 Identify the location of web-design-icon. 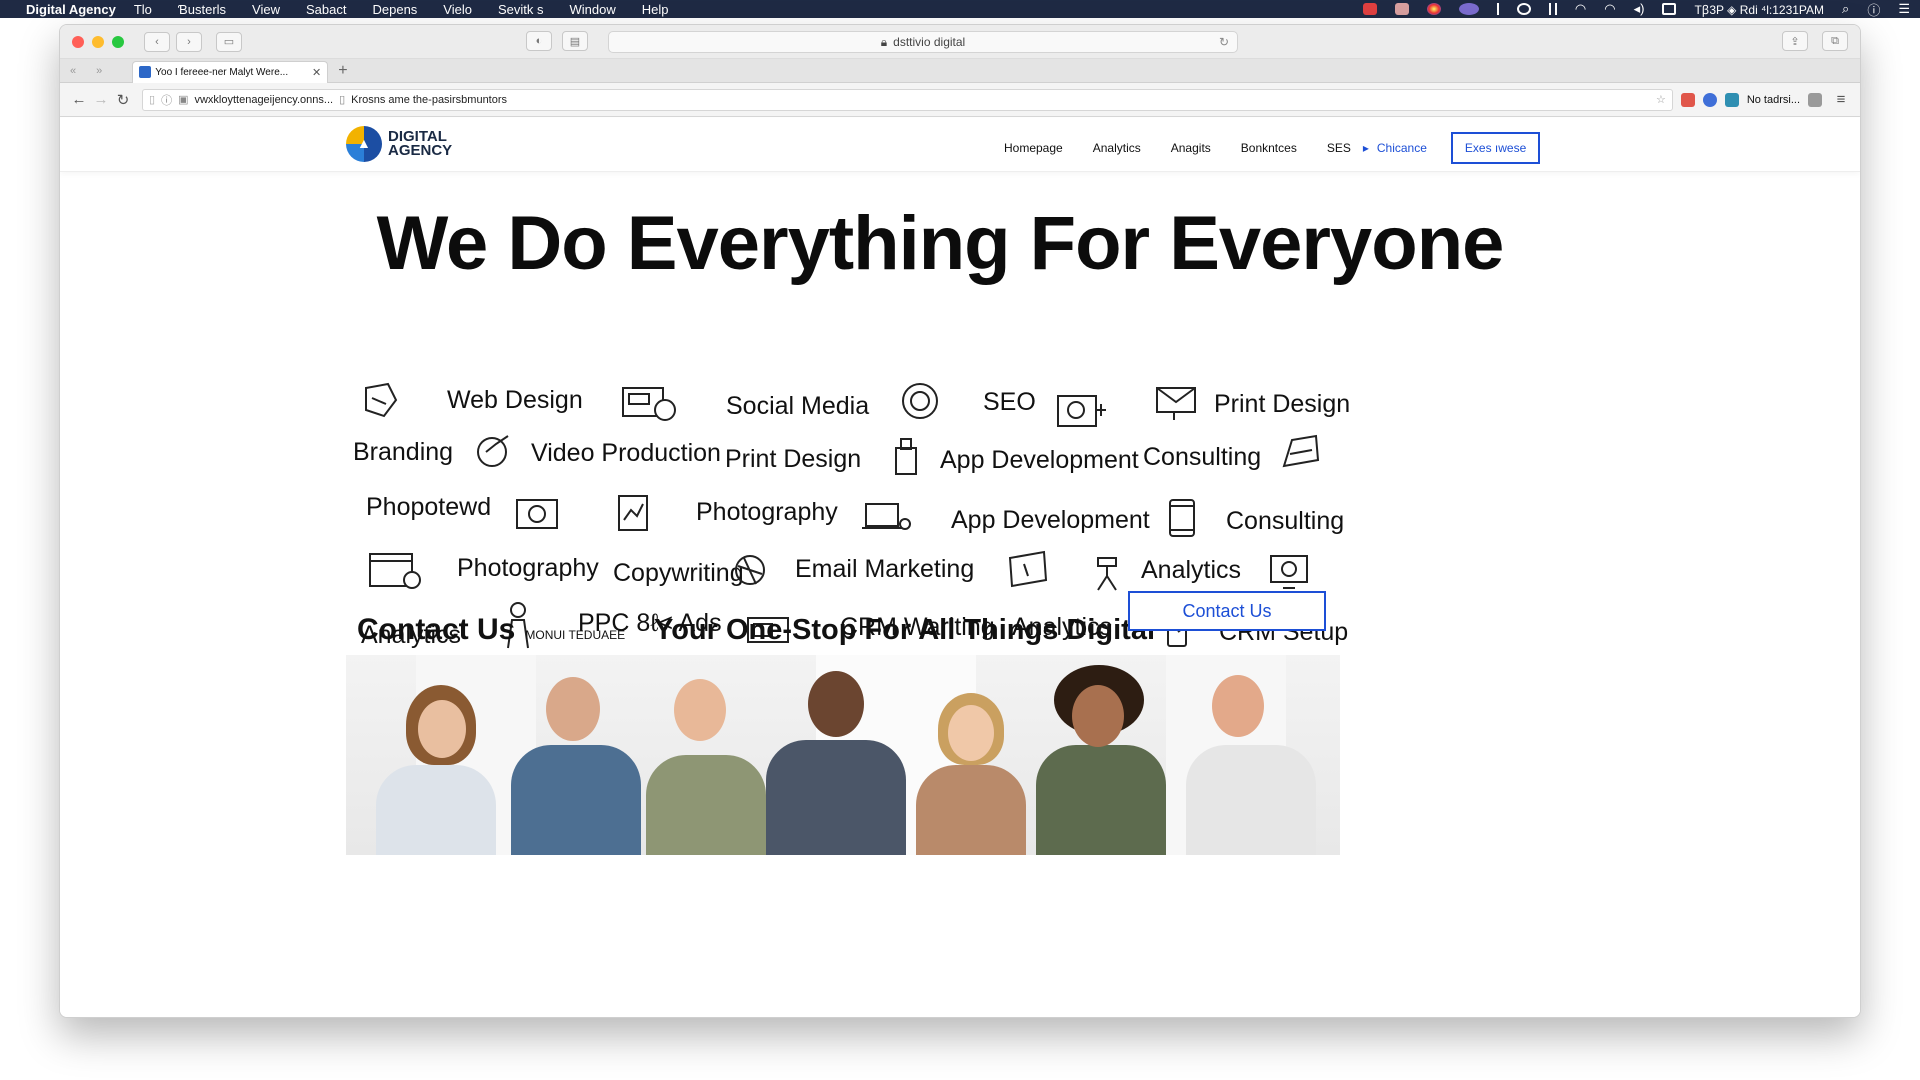
(380, 400).